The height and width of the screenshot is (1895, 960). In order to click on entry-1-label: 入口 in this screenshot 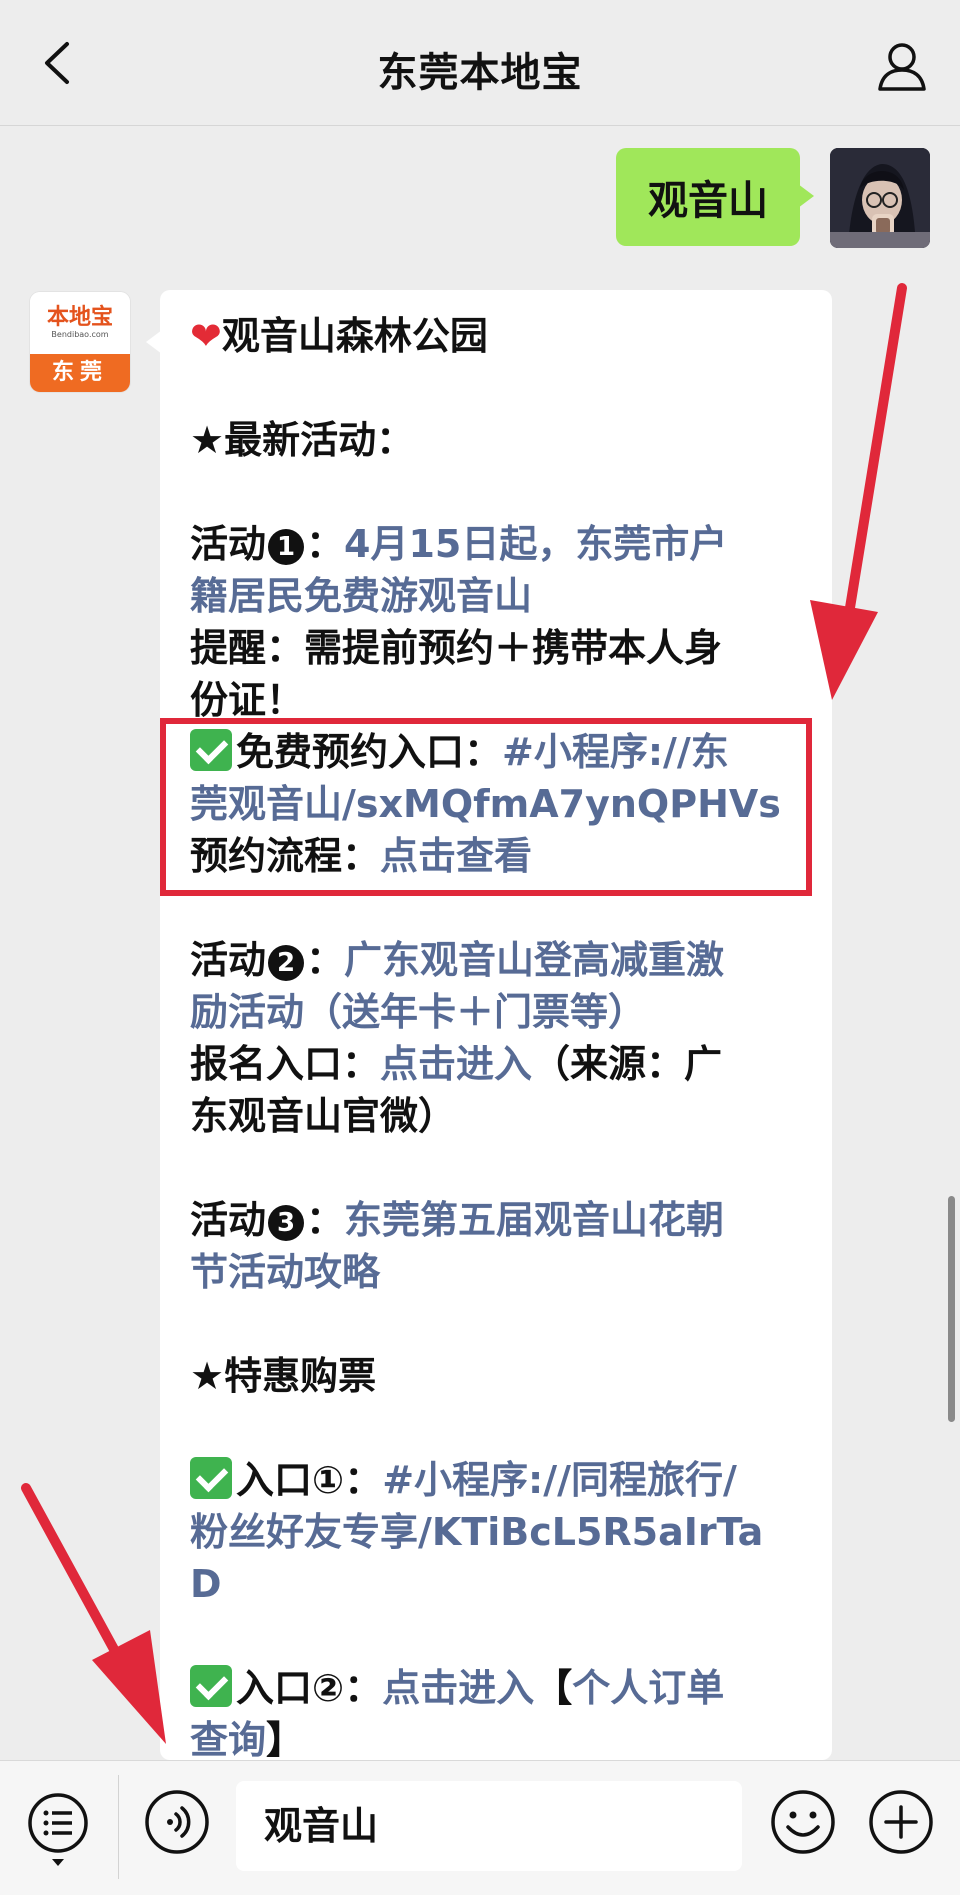, I will do `click(274, 1480)`.